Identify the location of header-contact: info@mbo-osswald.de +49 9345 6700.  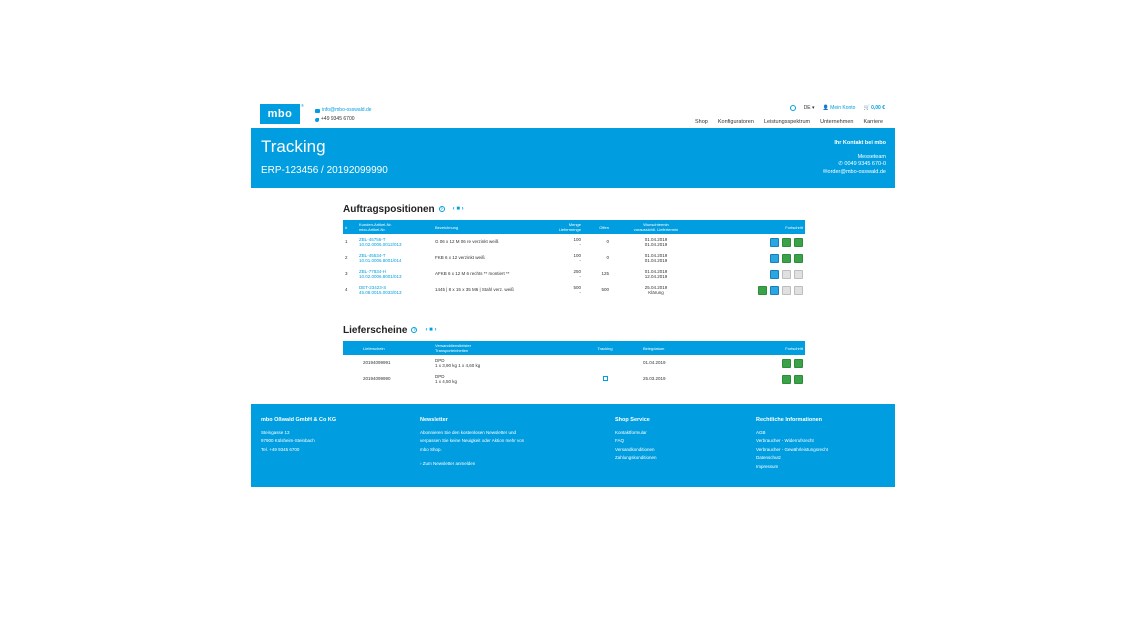
(343, 115).